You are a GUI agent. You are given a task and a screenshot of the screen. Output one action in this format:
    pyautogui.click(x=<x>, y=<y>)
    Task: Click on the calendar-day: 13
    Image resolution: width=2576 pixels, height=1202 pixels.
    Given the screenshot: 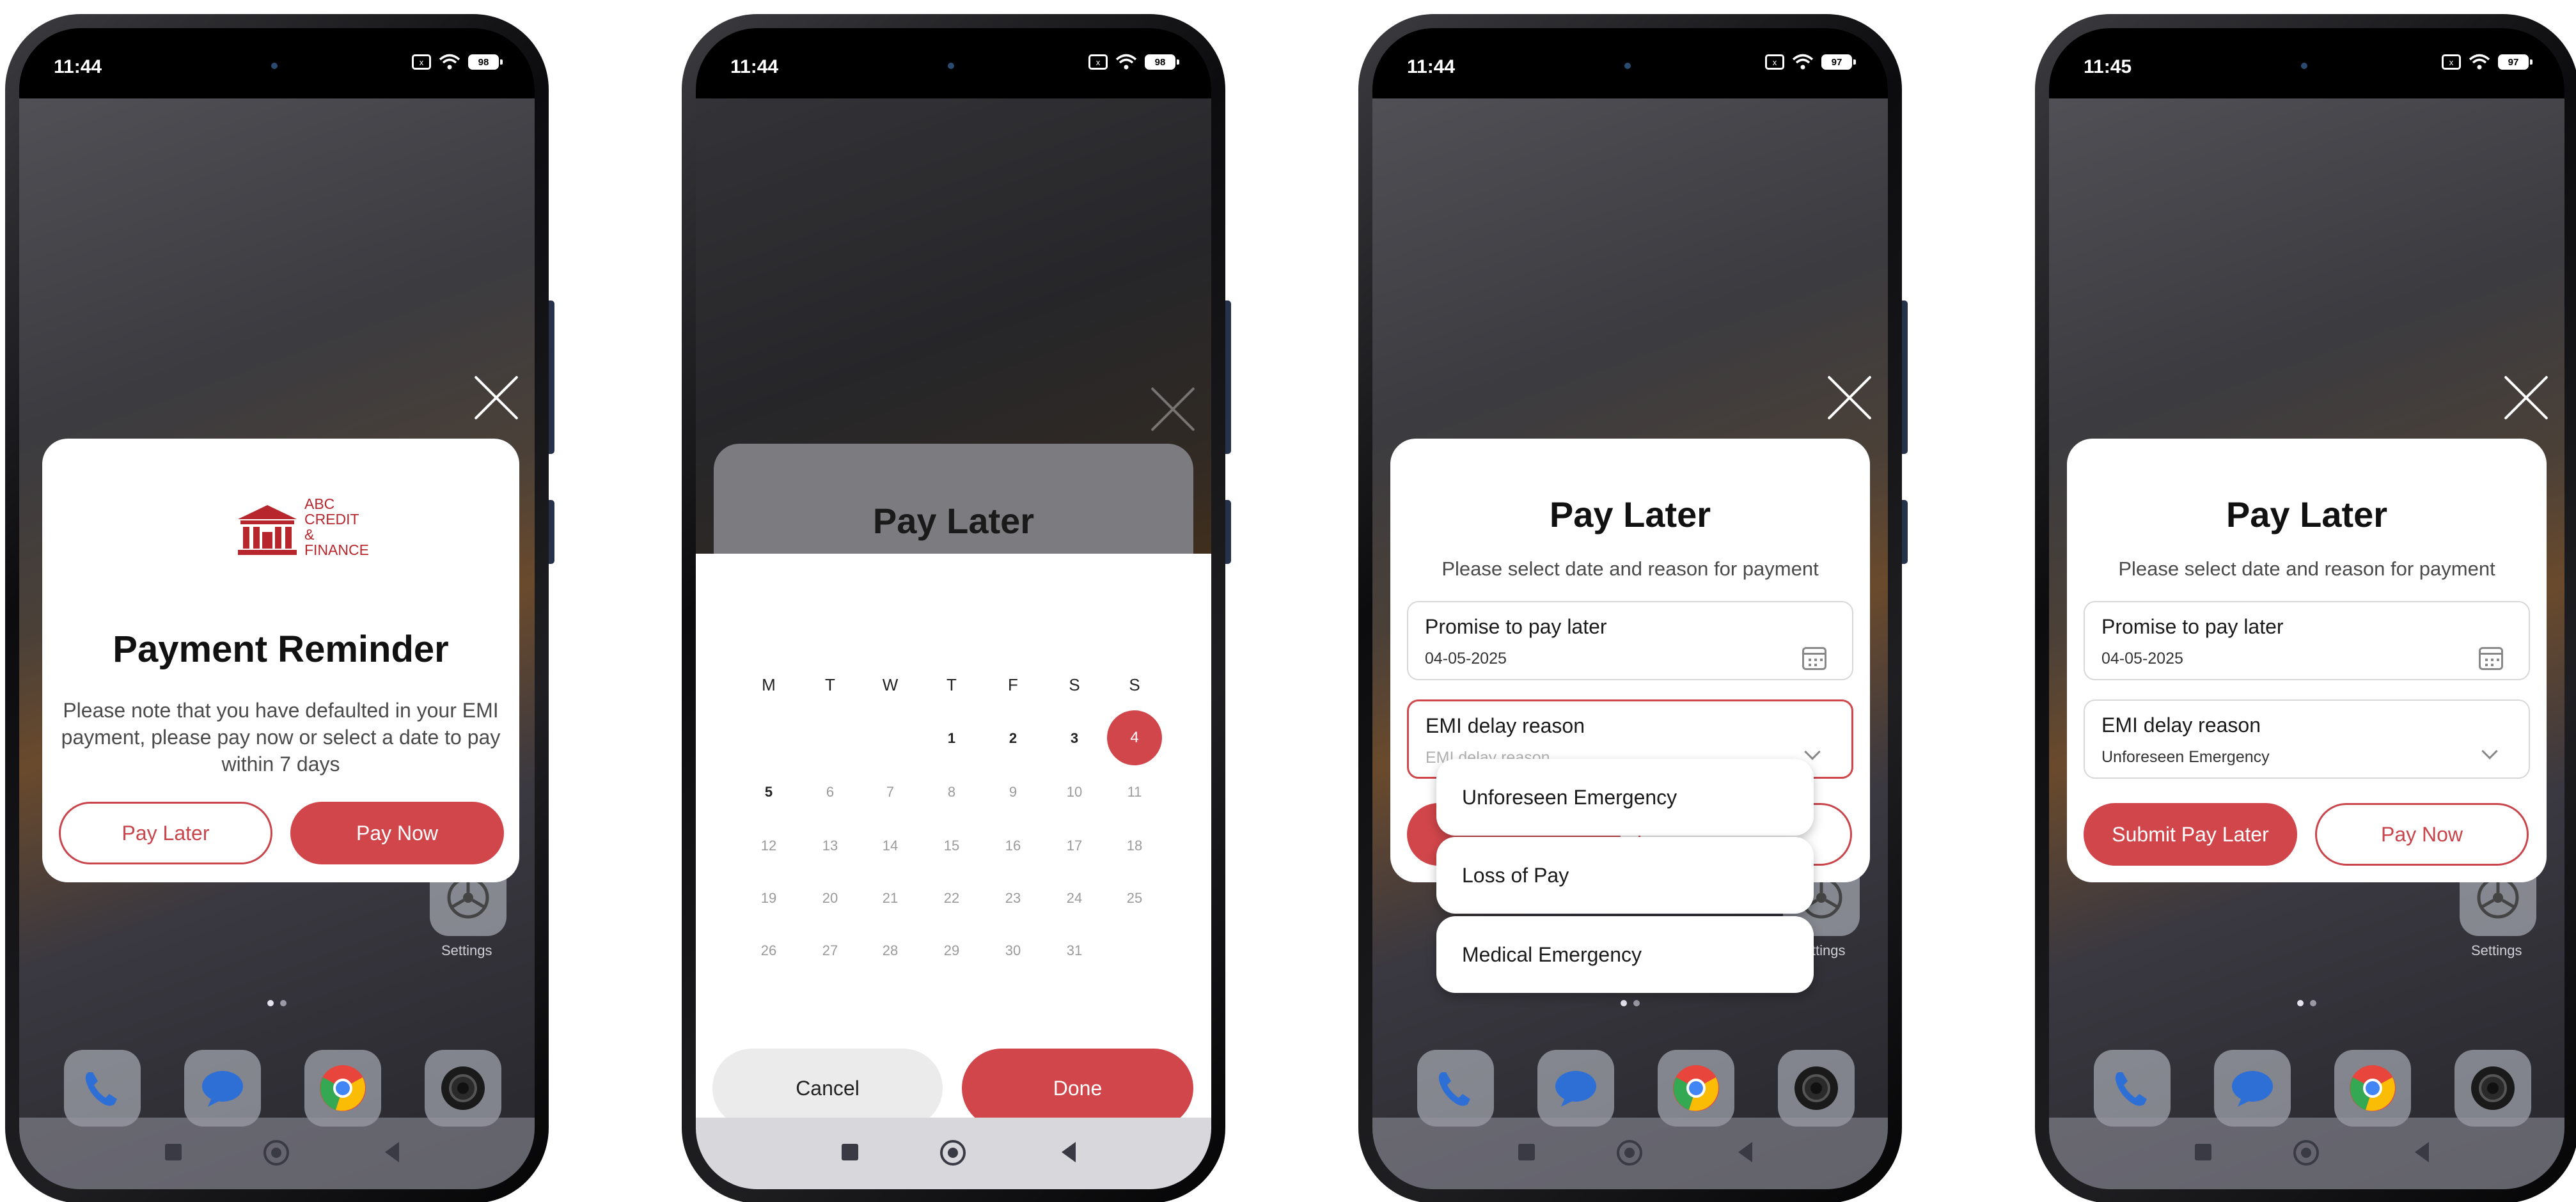 What is the action you would take?
    pyautogui.click(x=830, y=846)
    